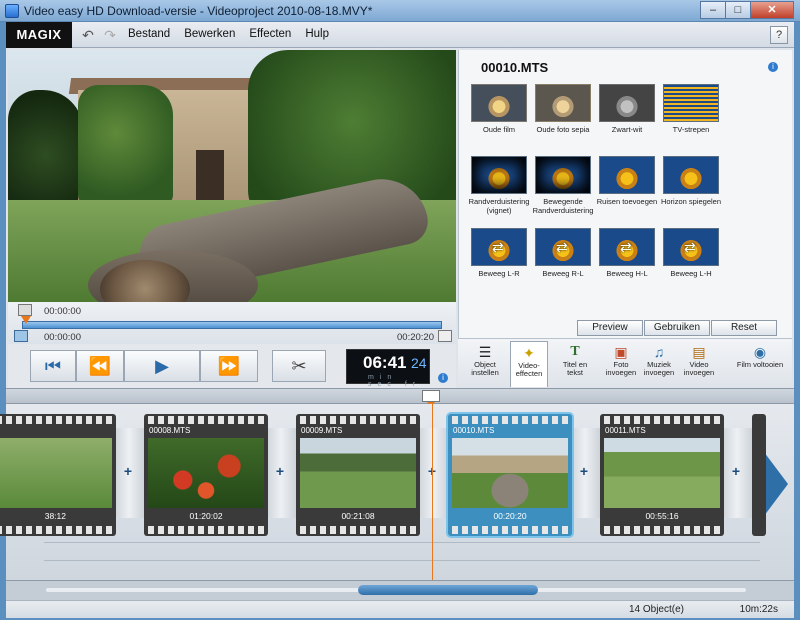  What do you see at coordinates (621, 364) in the screenshot?
I see `tool-insert-photo: ▣ Foto invoegen` at bounding box center [621, 364].